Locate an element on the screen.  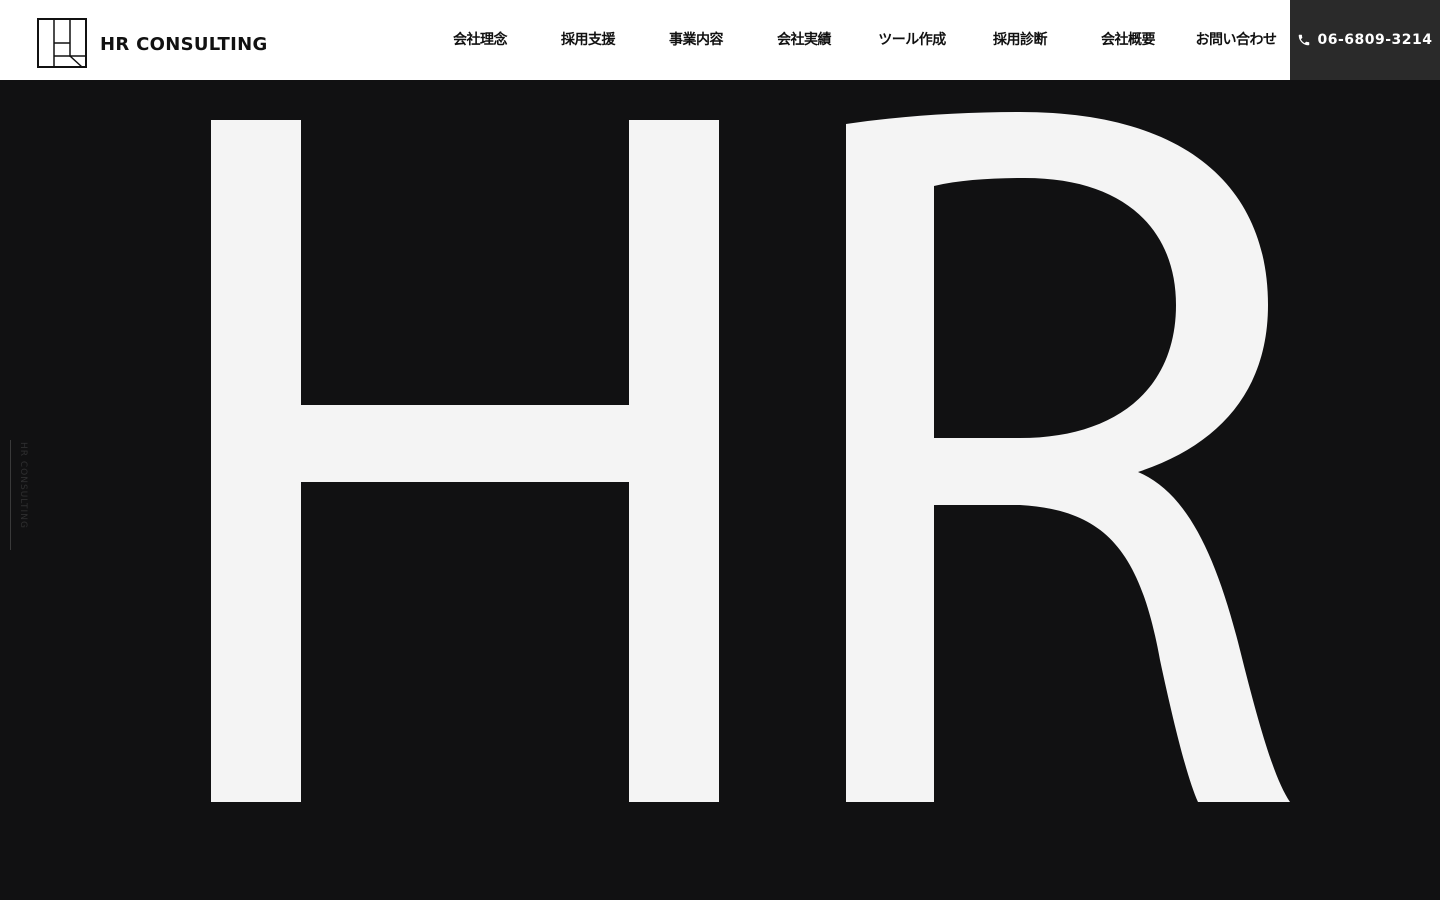
phone-number: 06-6809-3214 is located at coordinates (1375, 40).